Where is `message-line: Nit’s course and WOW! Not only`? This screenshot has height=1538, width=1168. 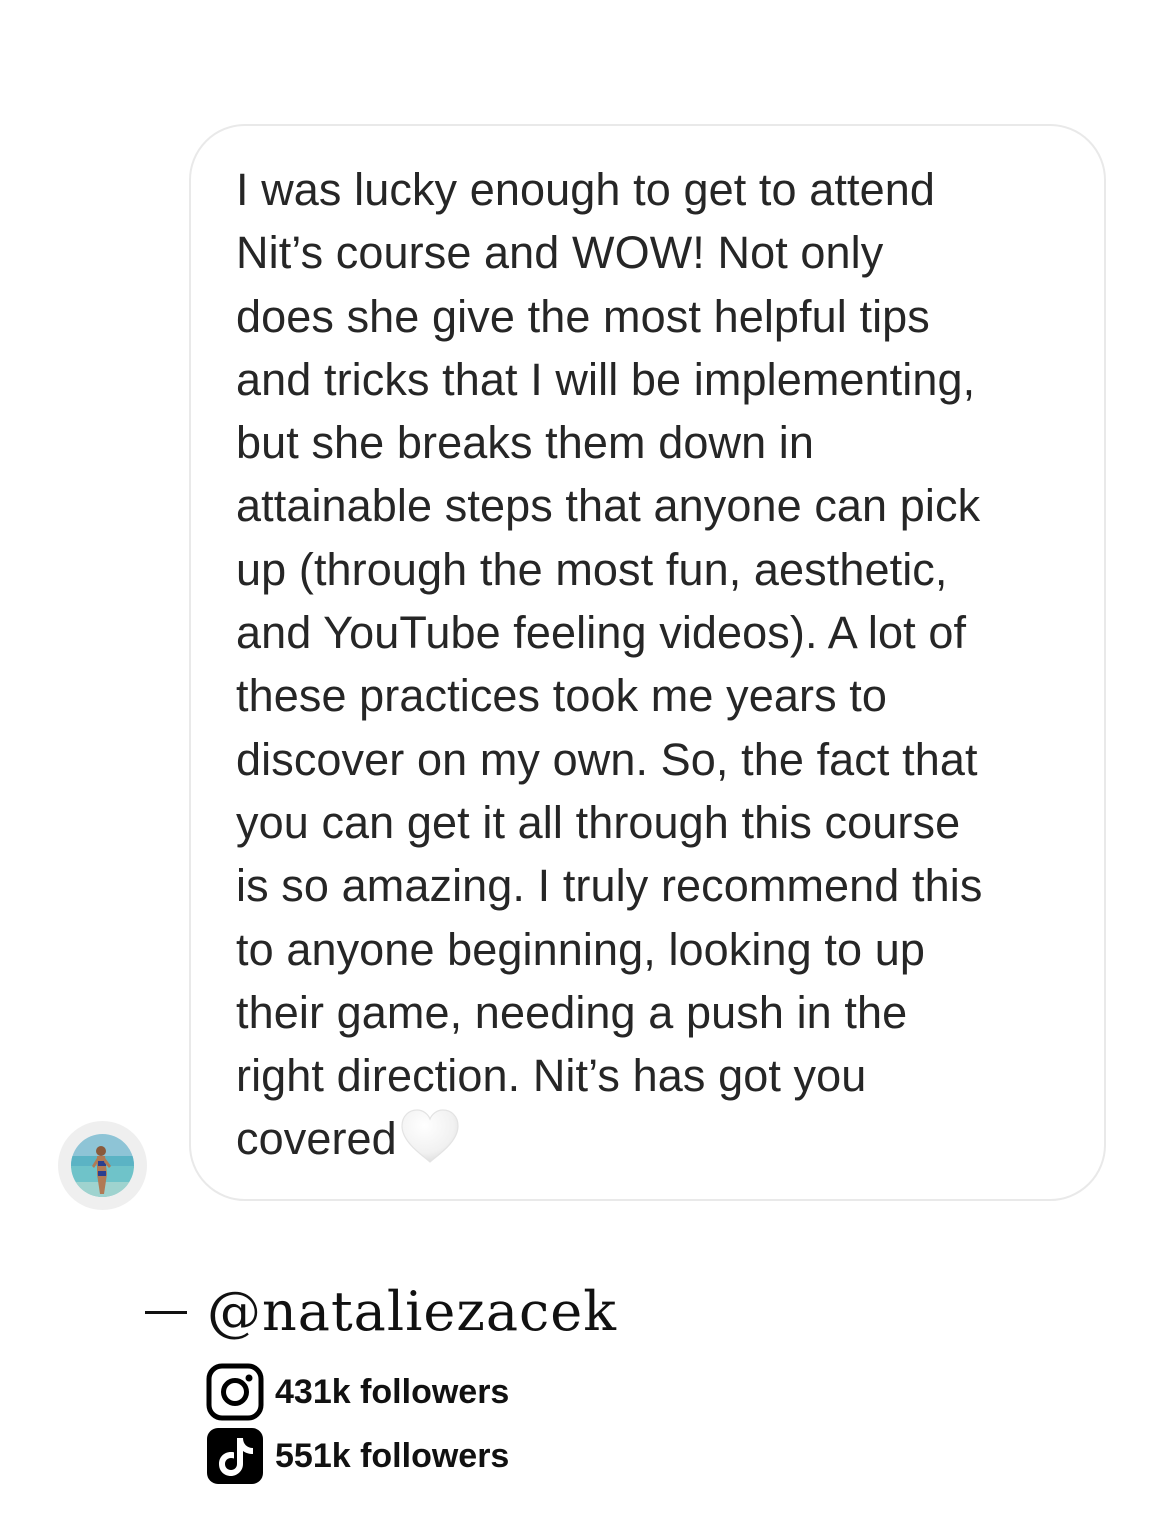
message-line: Nit’s course and WOW! Not only is located at coordinates (560, 253).